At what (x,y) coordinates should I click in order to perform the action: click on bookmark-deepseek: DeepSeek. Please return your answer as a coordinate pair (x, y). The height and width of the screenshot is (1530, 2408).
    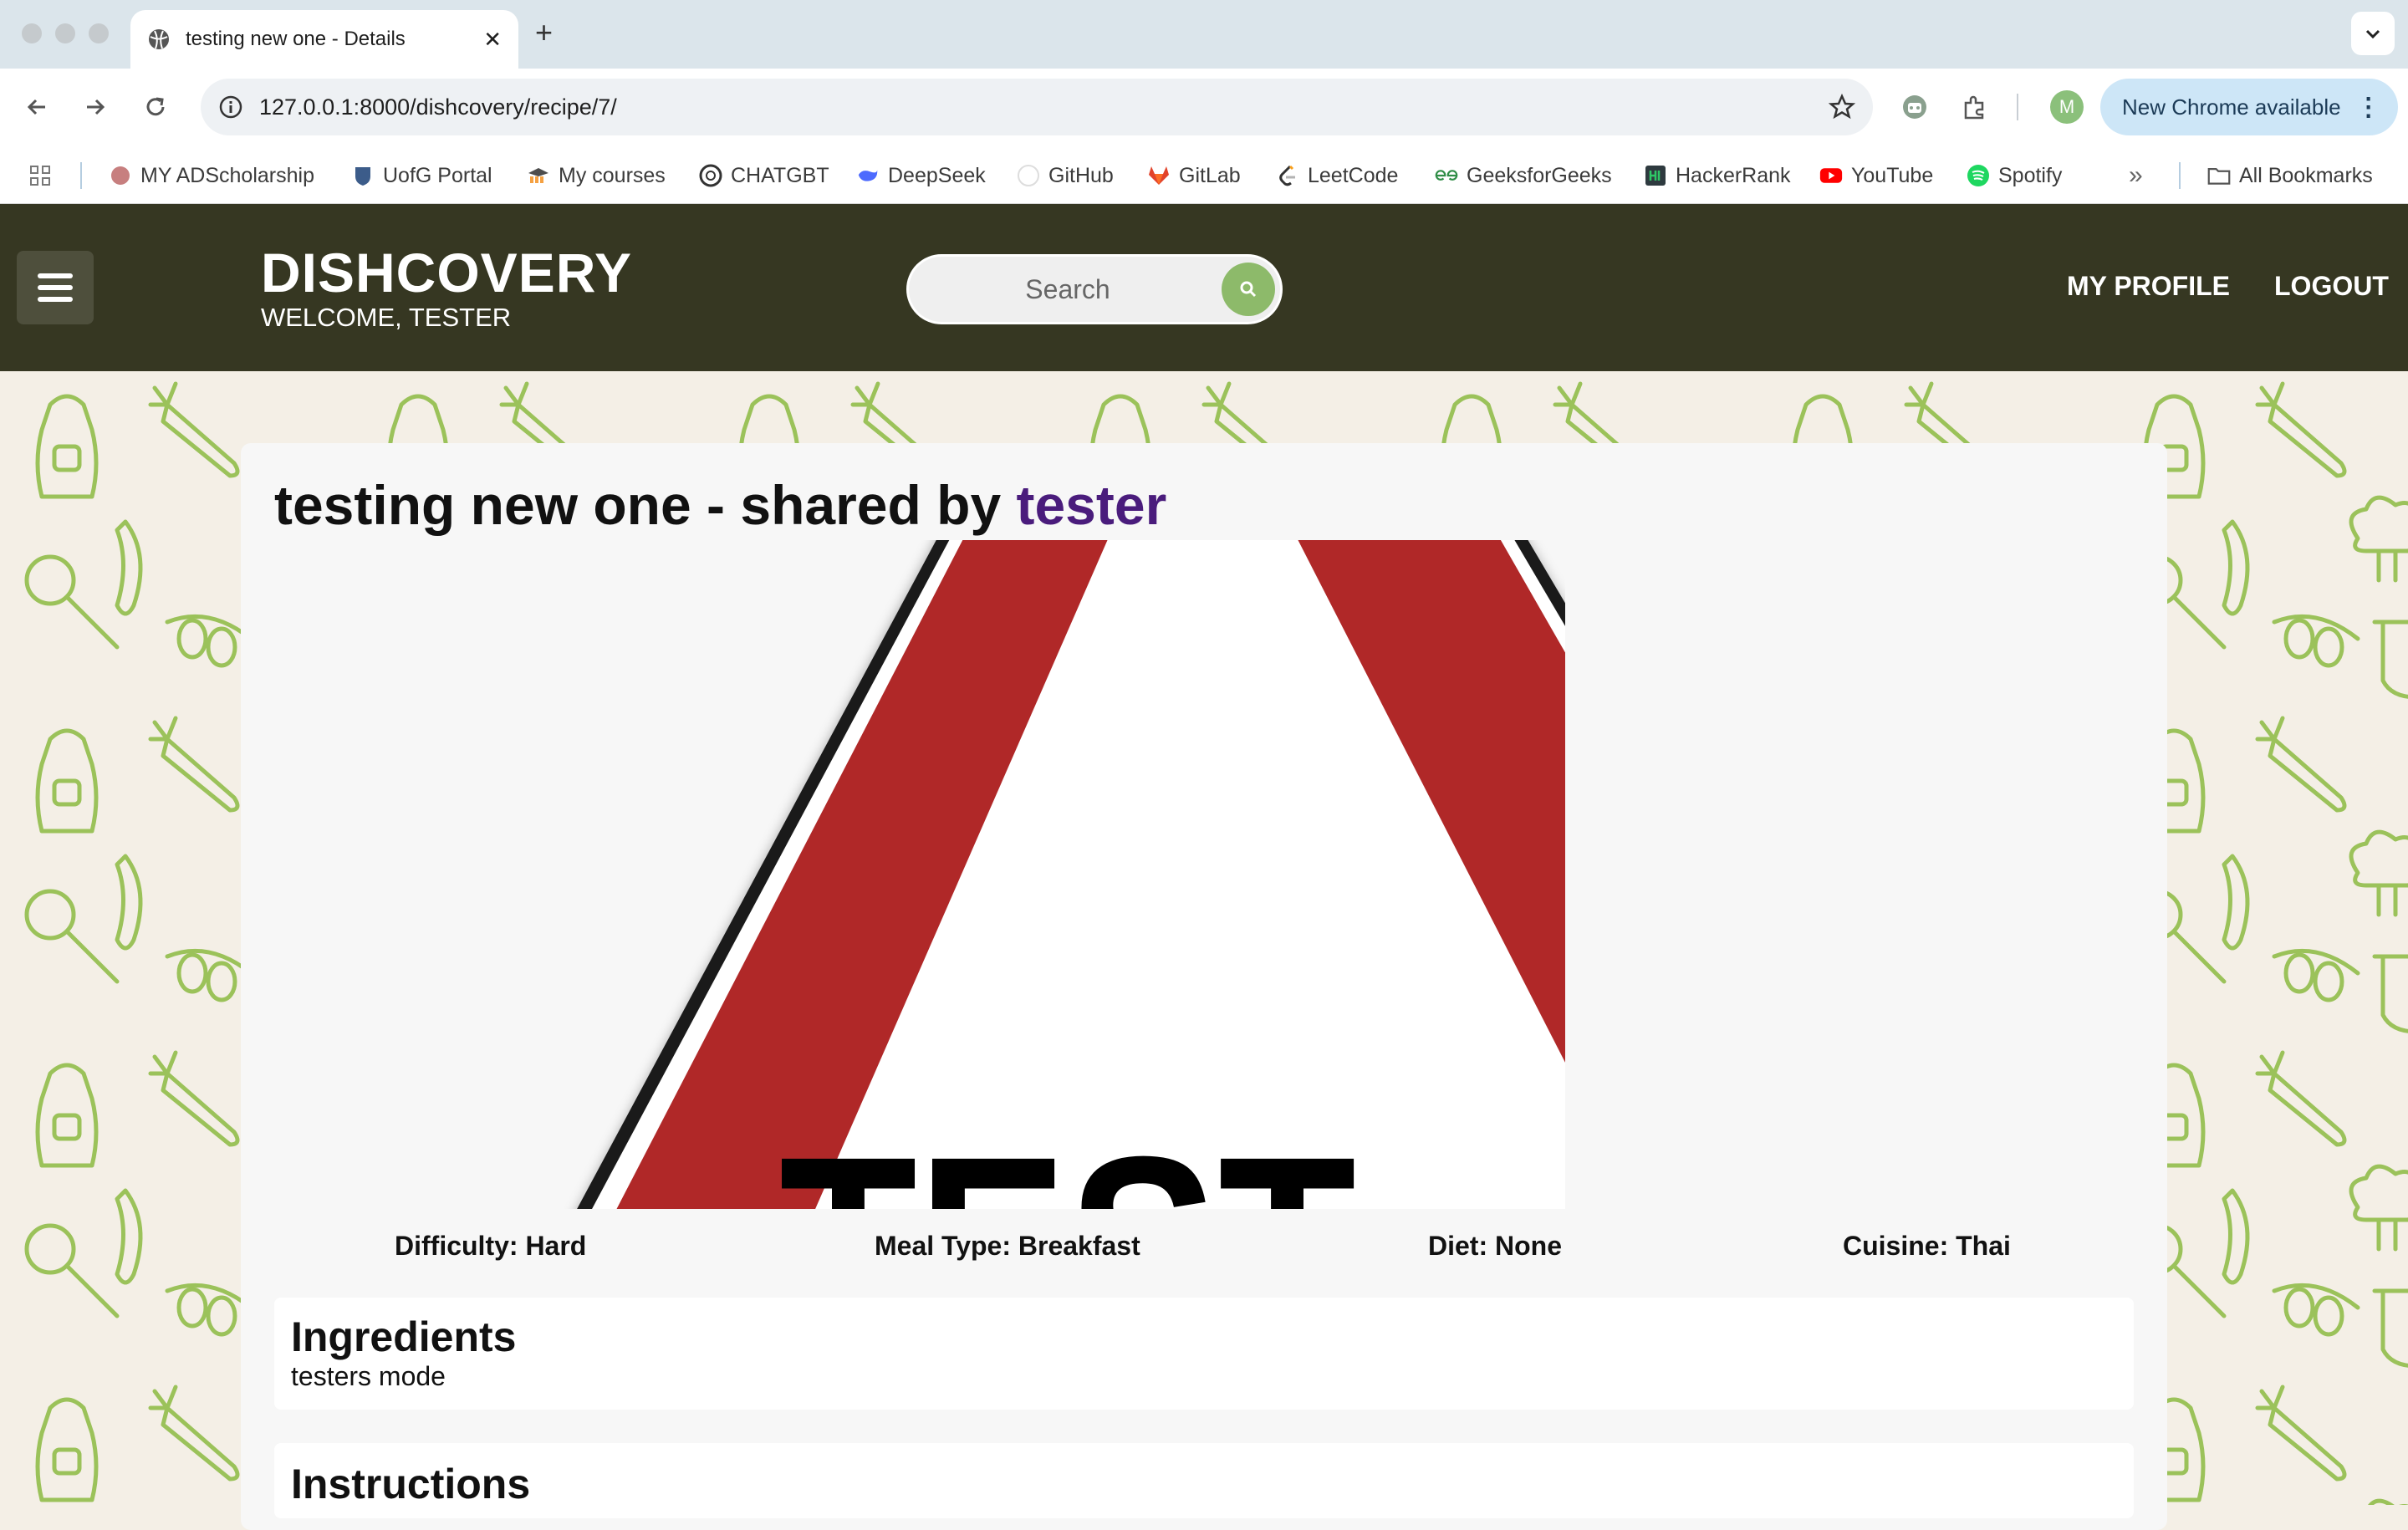
    Looking at the image, I should click on (921, 176).